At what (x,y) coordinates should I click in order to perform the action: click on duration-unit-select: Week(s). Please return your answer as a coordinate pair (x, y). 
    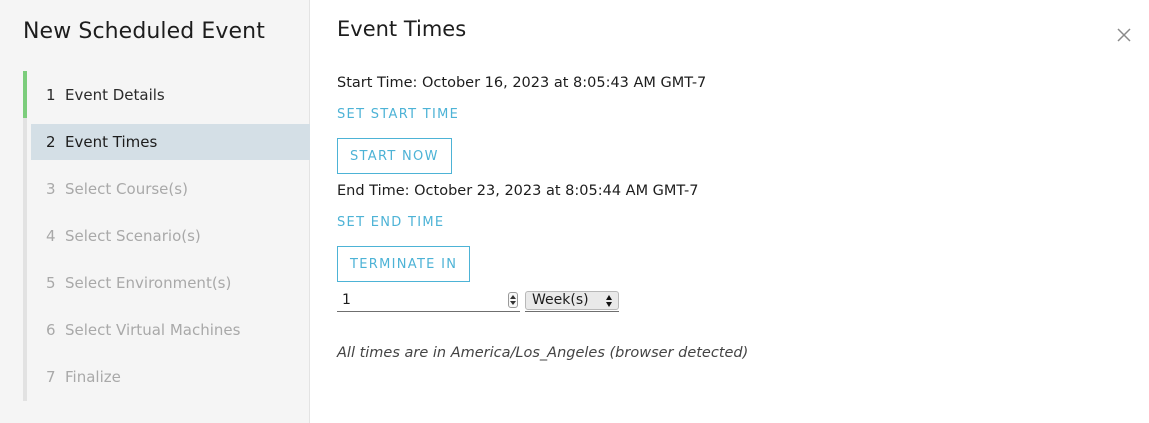
    Looking at the image, I should click on (572, 300).